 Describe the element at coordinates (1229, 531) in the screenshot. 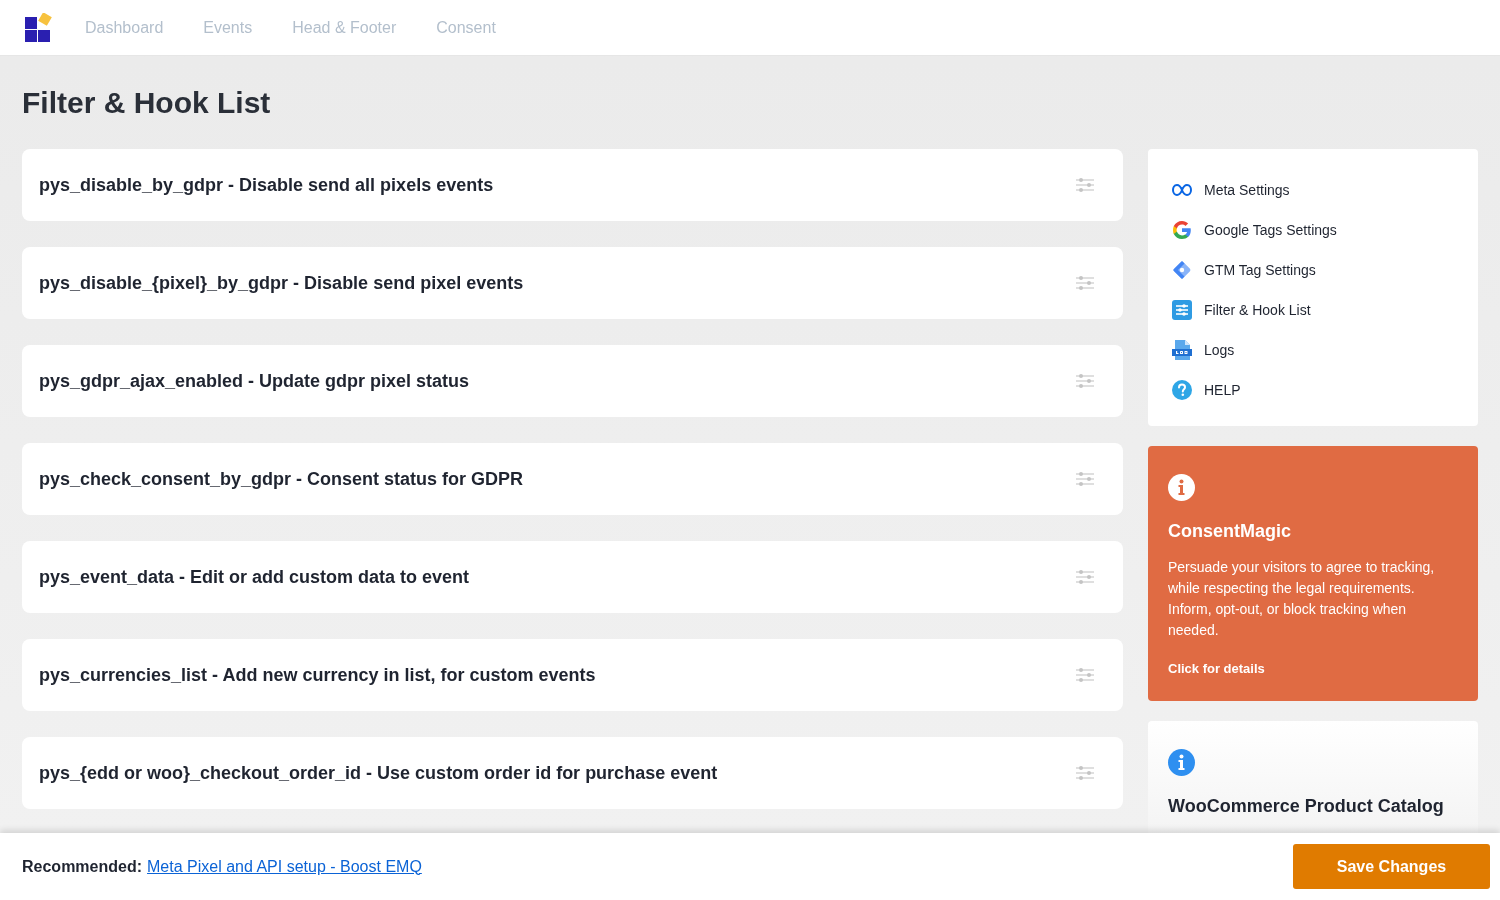

I see `promo-title: ConsentMagic` at that location.